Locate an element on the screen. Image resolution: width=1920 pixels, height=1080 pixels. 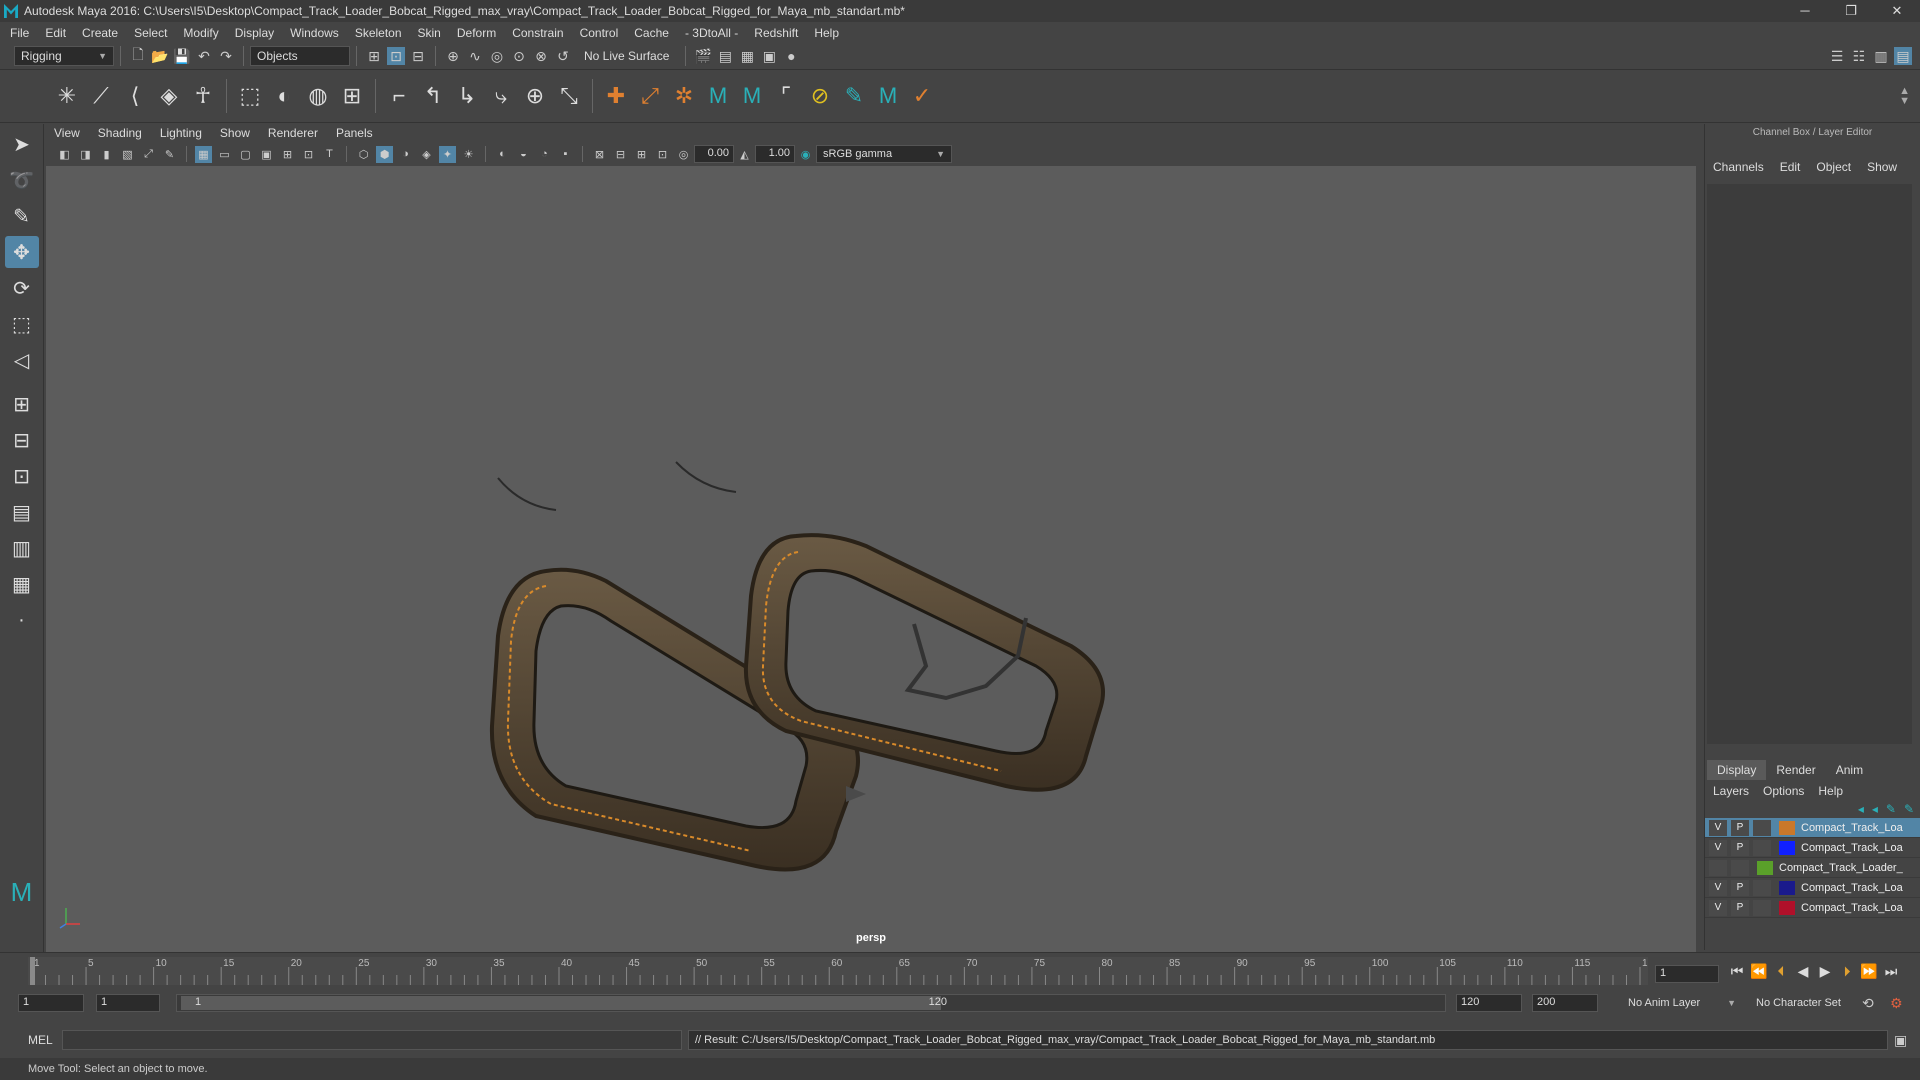
control-curve-right is located at coordinates (706, 477).